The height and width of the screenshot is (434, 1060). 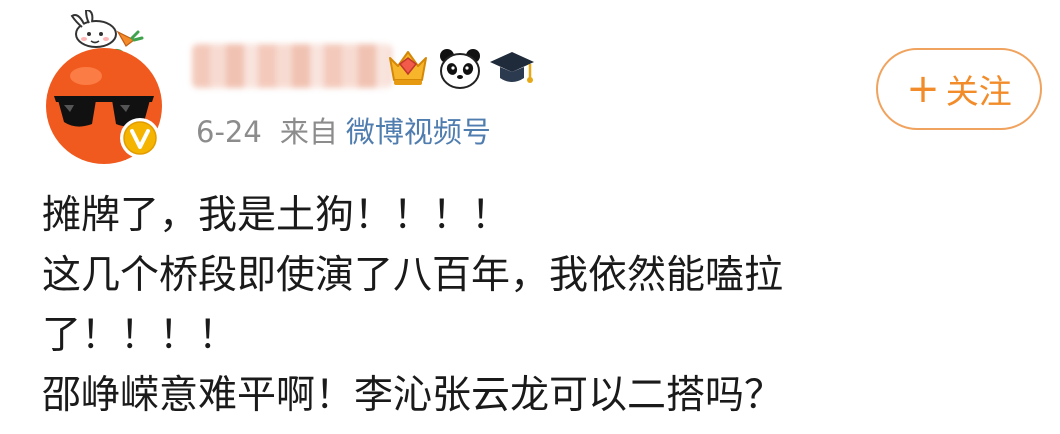 What do you see at coordinates (229, 132) in the screenshot?
I see `post-date: 6-24` at bounding box center [229, 132].